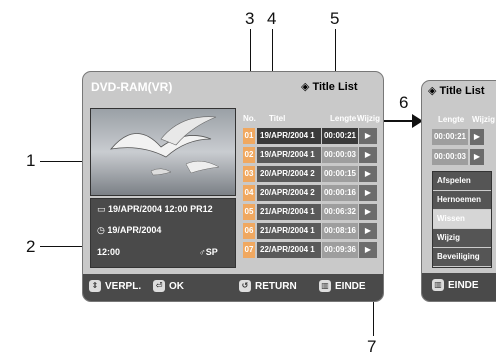  What do you see at coordinates (343, 118) in the screenshot?
I see `column-lengte: Lengte` at bounding box center [343, 118].